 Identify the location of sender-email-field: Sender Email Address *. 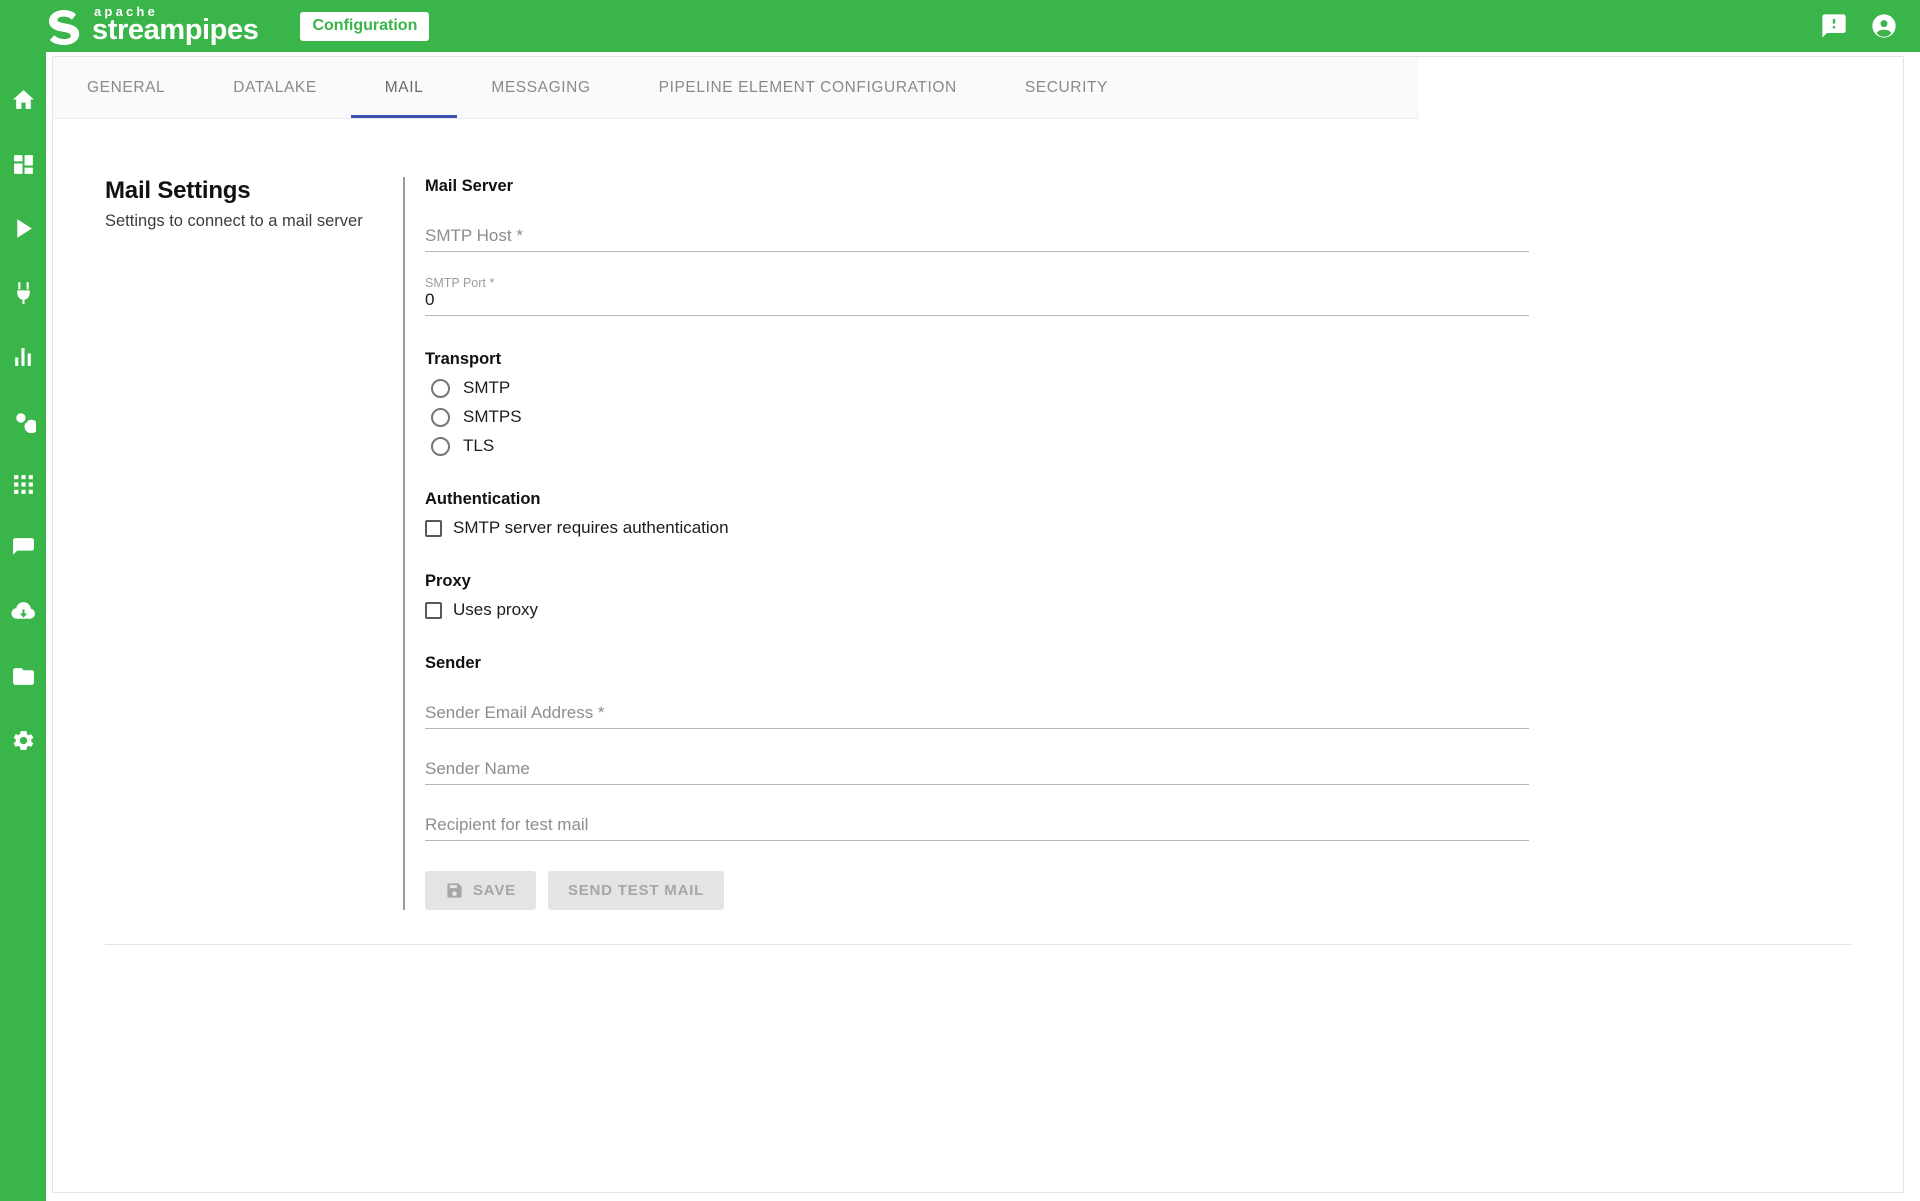
(977, 712).